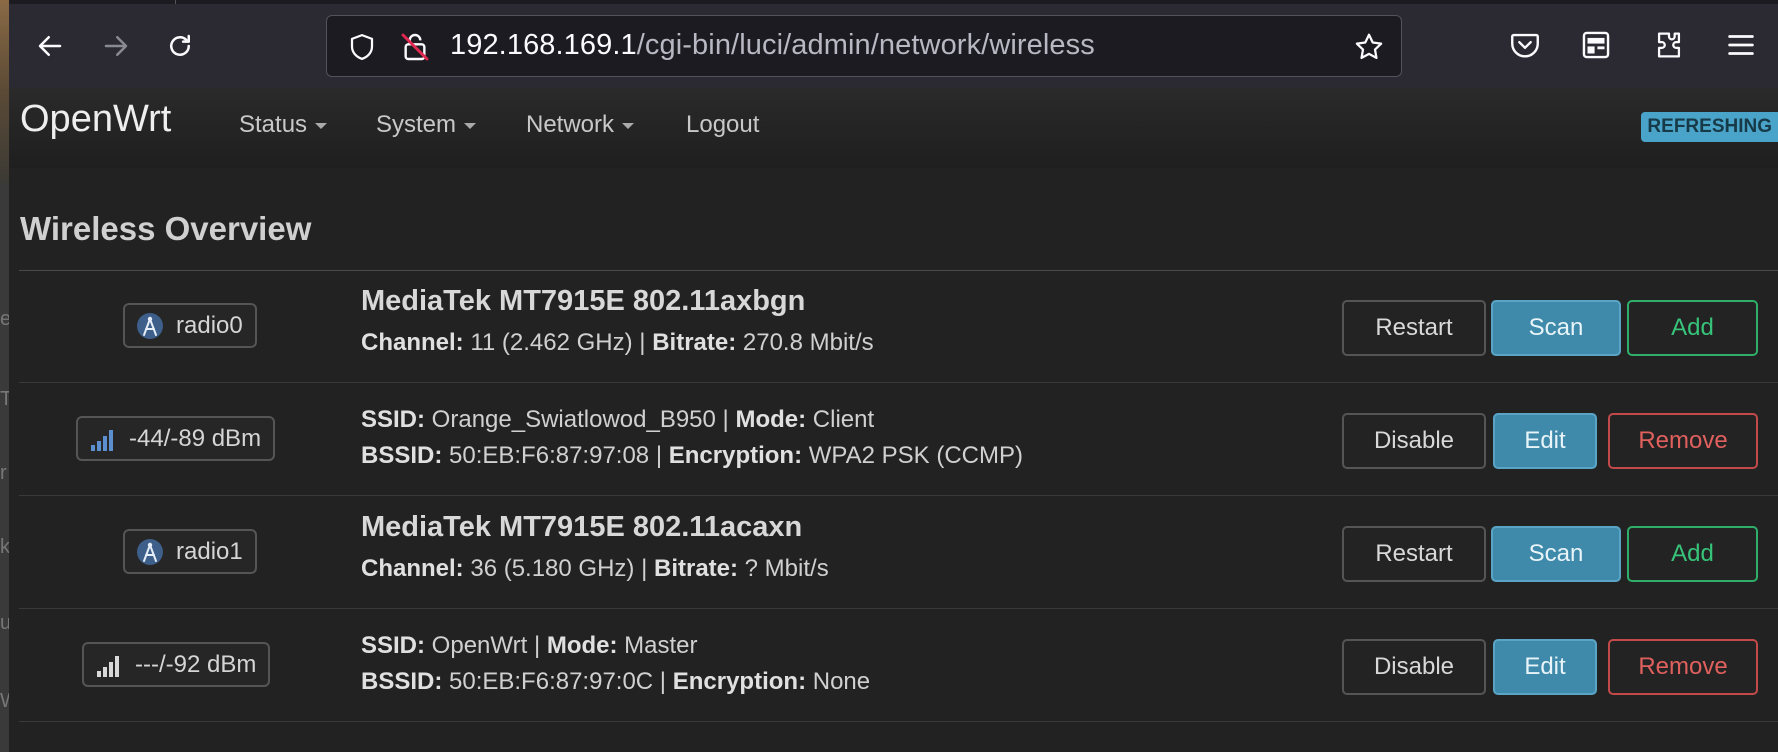 The image size is (1778, 752). What do you see at coordinates (4, 701) in the screenshot?
I see `bg-glyph: W` at bounding box center [4, 701].